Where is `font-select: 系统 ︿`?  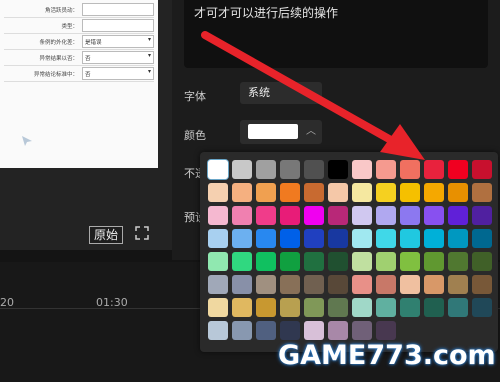 font-select: 系统 ︿ is located at coordinates (281, 93).